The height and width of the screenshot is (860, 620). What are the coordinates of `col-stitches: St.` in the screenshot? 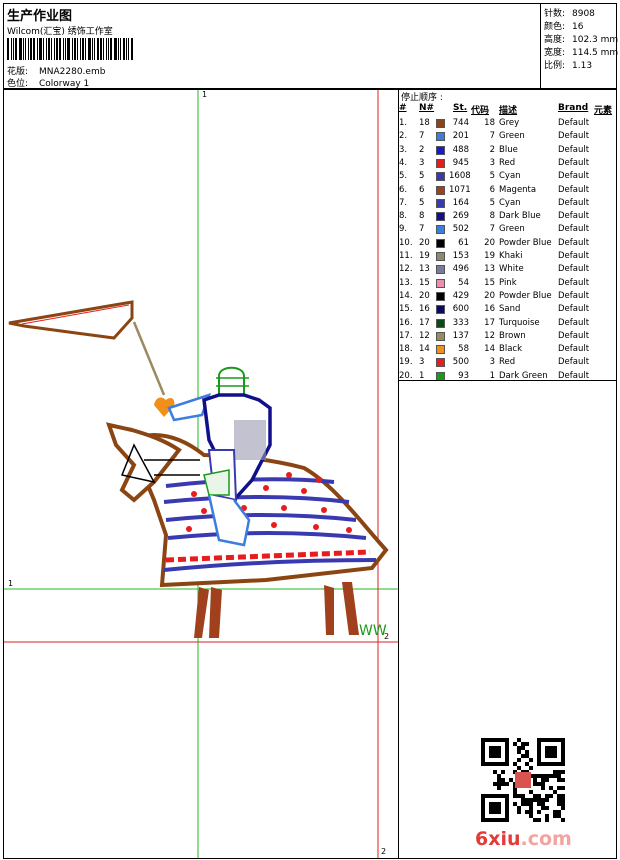 It's located at (460, 108).